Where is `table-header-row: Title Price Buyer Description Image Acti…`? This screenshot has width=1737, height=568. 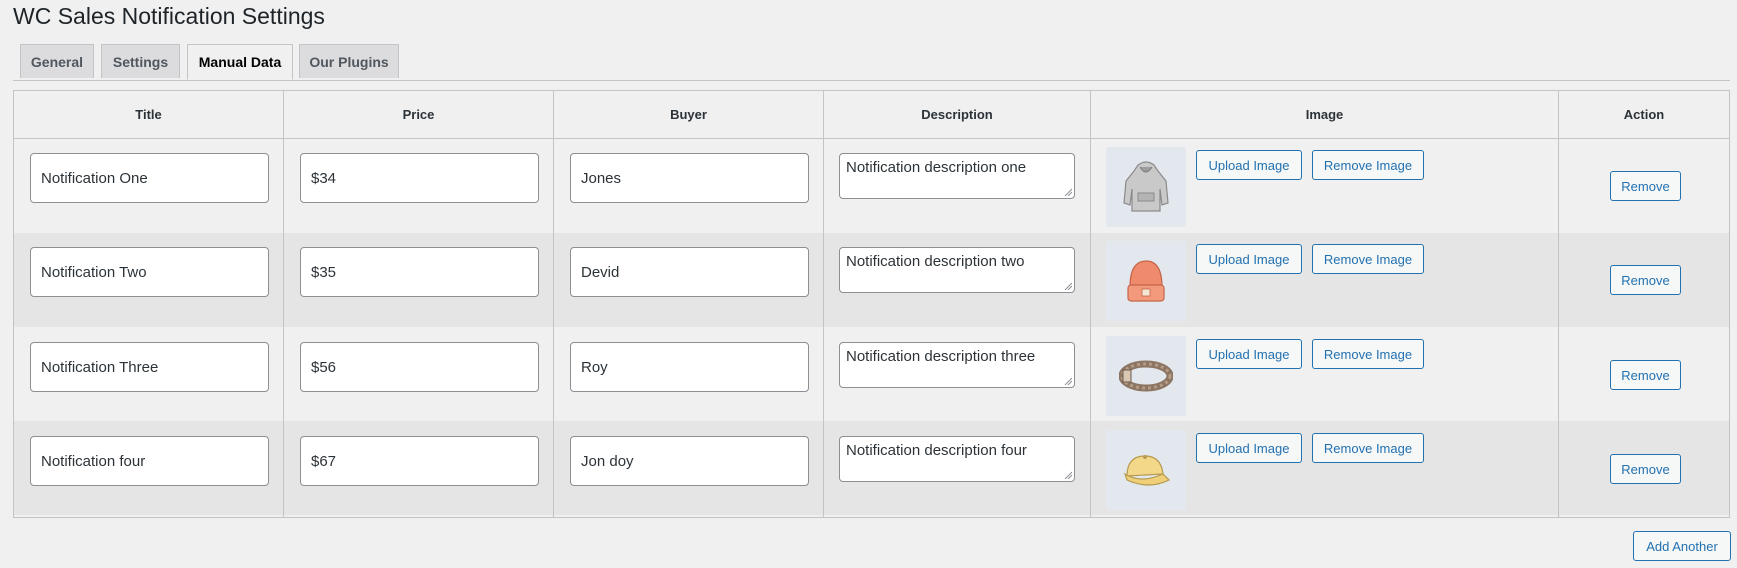 table-header-row: Title Price Buyer Description Image Acti… is located at coordinates (871, 115).